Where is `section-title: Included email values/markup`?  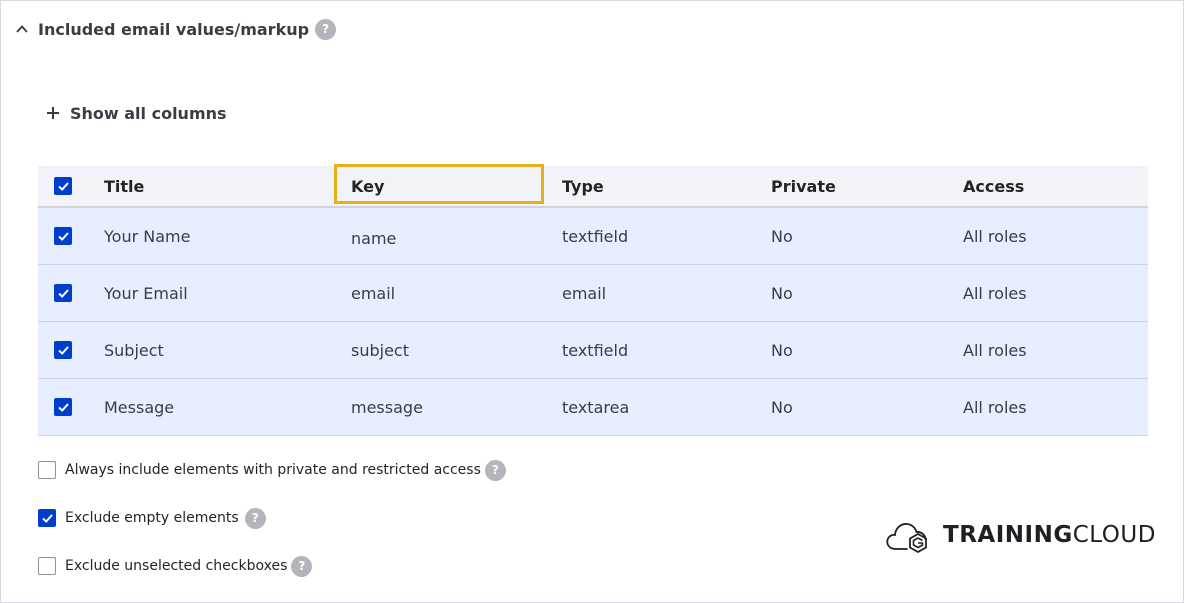
section-title: Included email values/markup is located at coordinates (174, 29).